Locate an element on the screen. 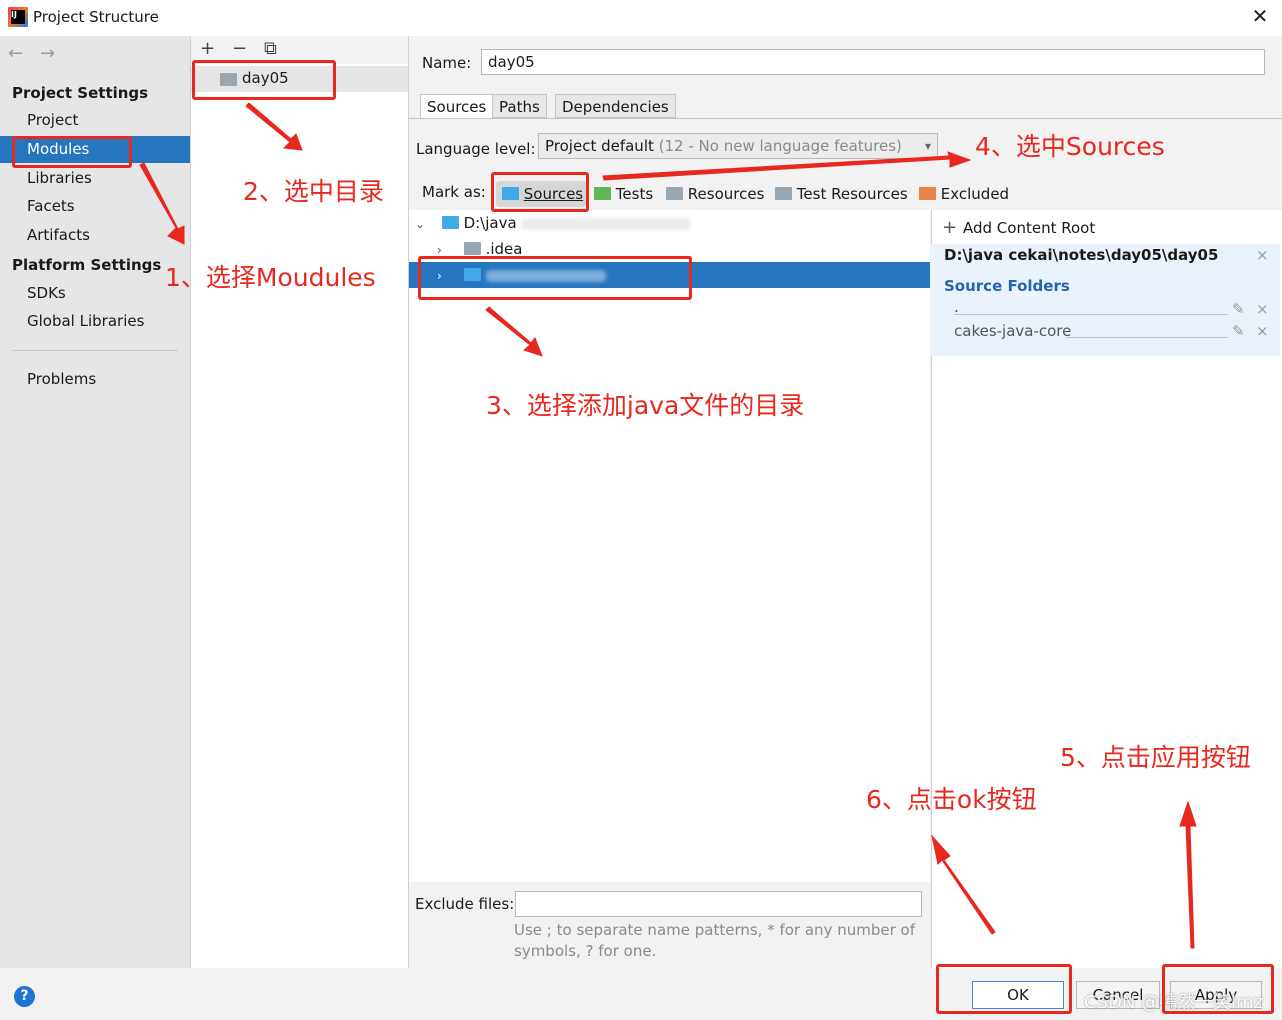 This screenshot has height=1020, width=1282. arrow-step3 is located at coordinates (514, 331).